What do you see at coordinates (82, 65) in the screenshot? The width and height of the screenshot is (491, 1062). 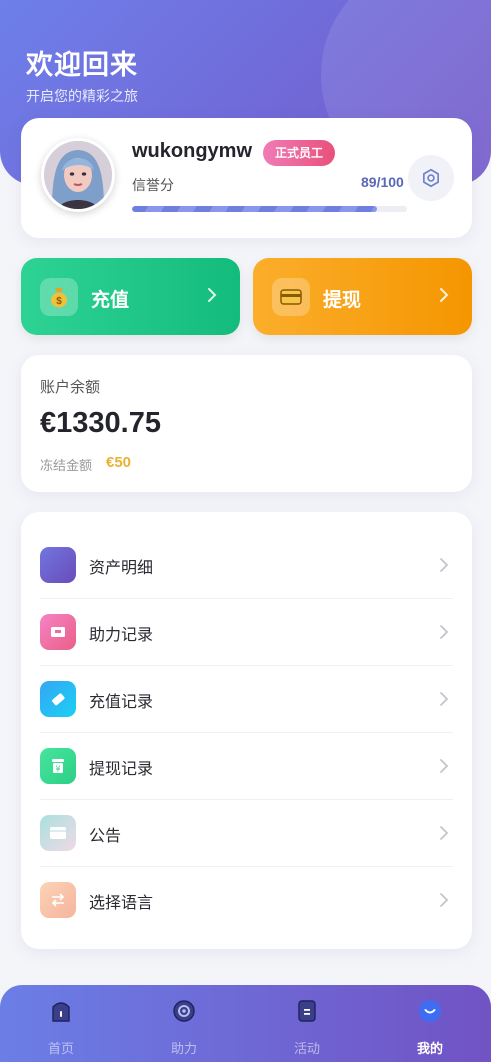 I see `page-title: 欢迎回来` at bounding box center [82, 65].